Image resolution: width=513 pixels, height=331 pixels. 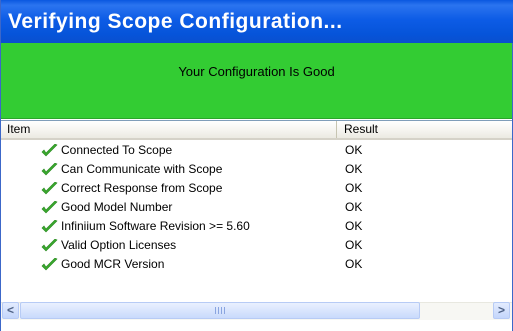 I want to click on scroll-right-button: >, so click(x=501, y=310).